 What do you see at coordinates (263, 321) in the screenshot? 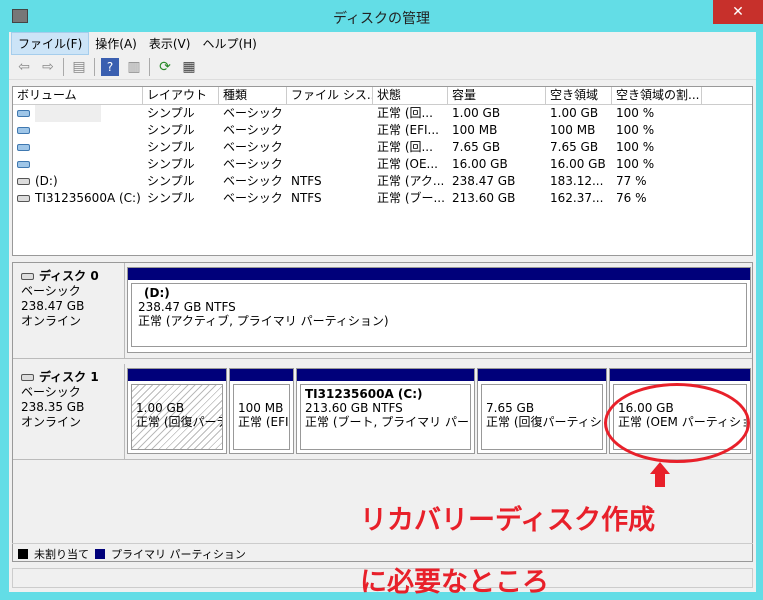
I see `partition-status: 正常 (アクティブ, プライマリ パーティション)` at bounding box center [263, 321].